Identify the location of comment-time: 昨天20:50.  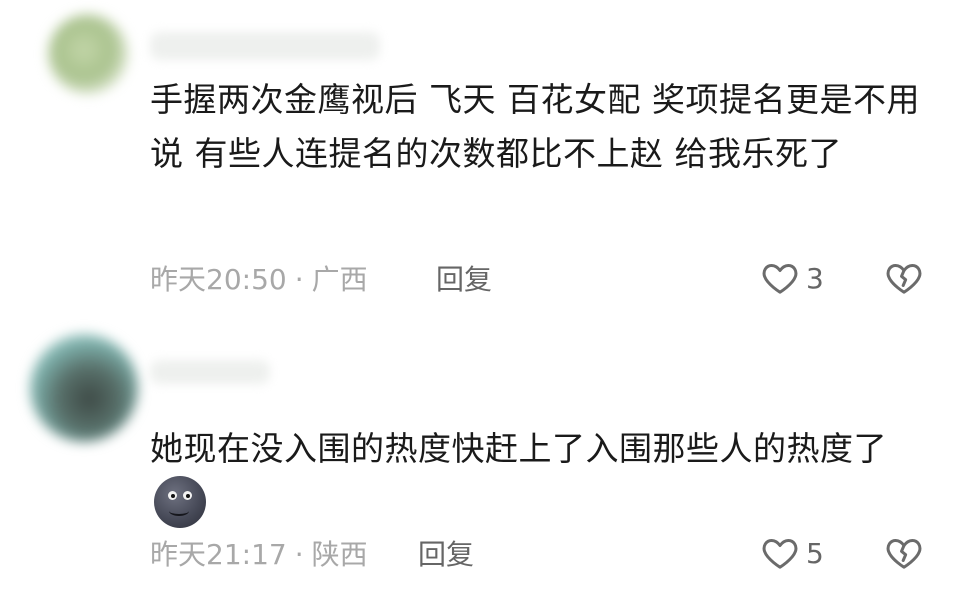
(218, 279).